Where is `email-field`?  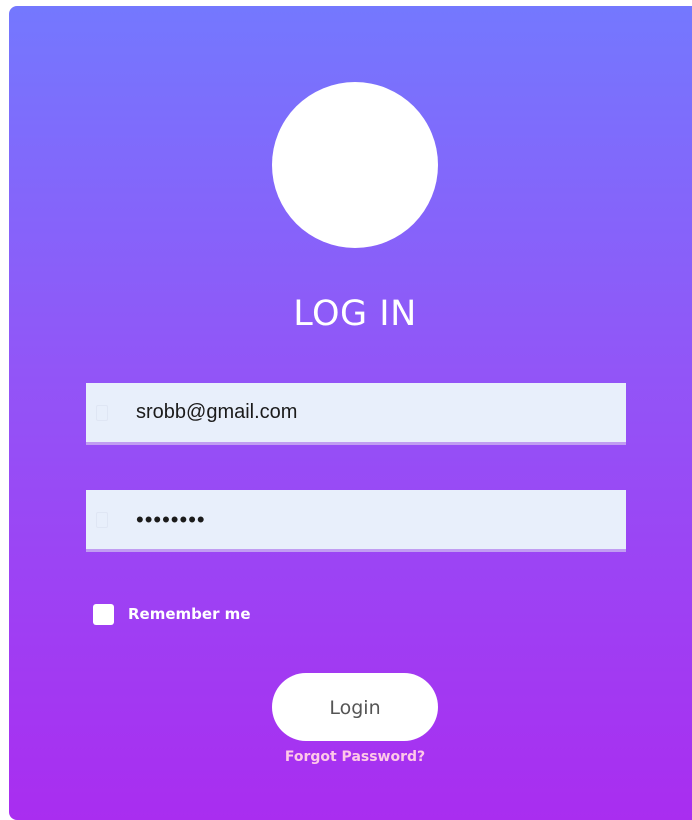
email-field is located at coordinates (356, 414).